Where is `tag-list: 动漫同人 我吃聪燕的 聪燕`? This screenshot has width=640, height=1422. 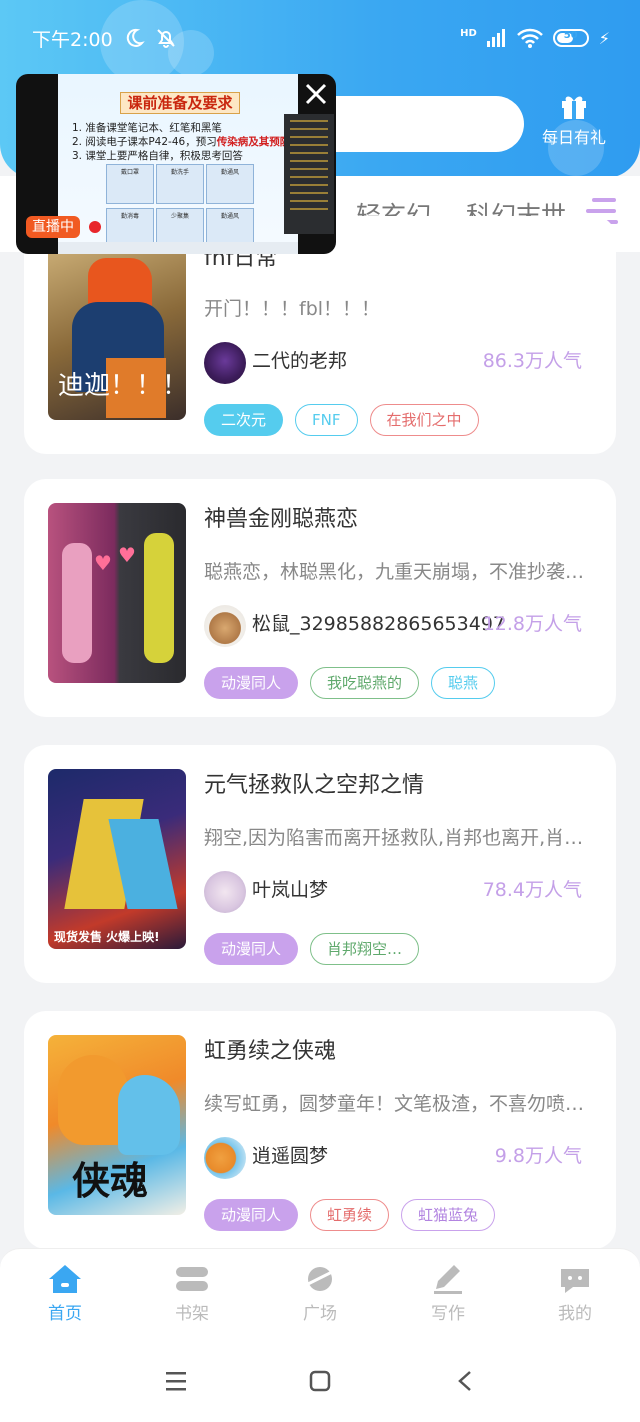
tag-list: 动漫同人 我吃聪燕的 聪燕 is located at coordinates (350, 683).